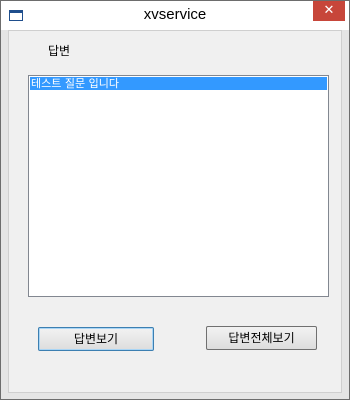 This screenshot has width=350, height=400. What do you see at coordinates (96, 339) in the screenshot?
I see `view-answer-button: 답변보기` at bounding box center [96, 339].